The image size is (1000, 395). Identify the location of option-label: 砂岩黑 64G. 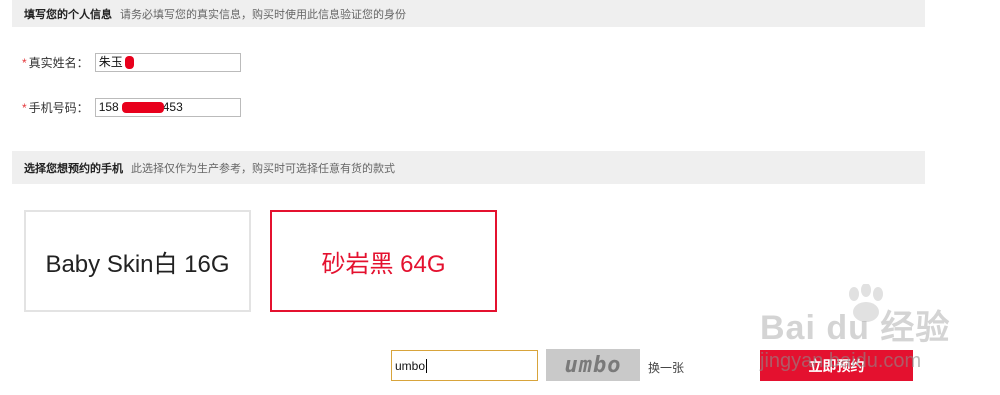
(383, 264).